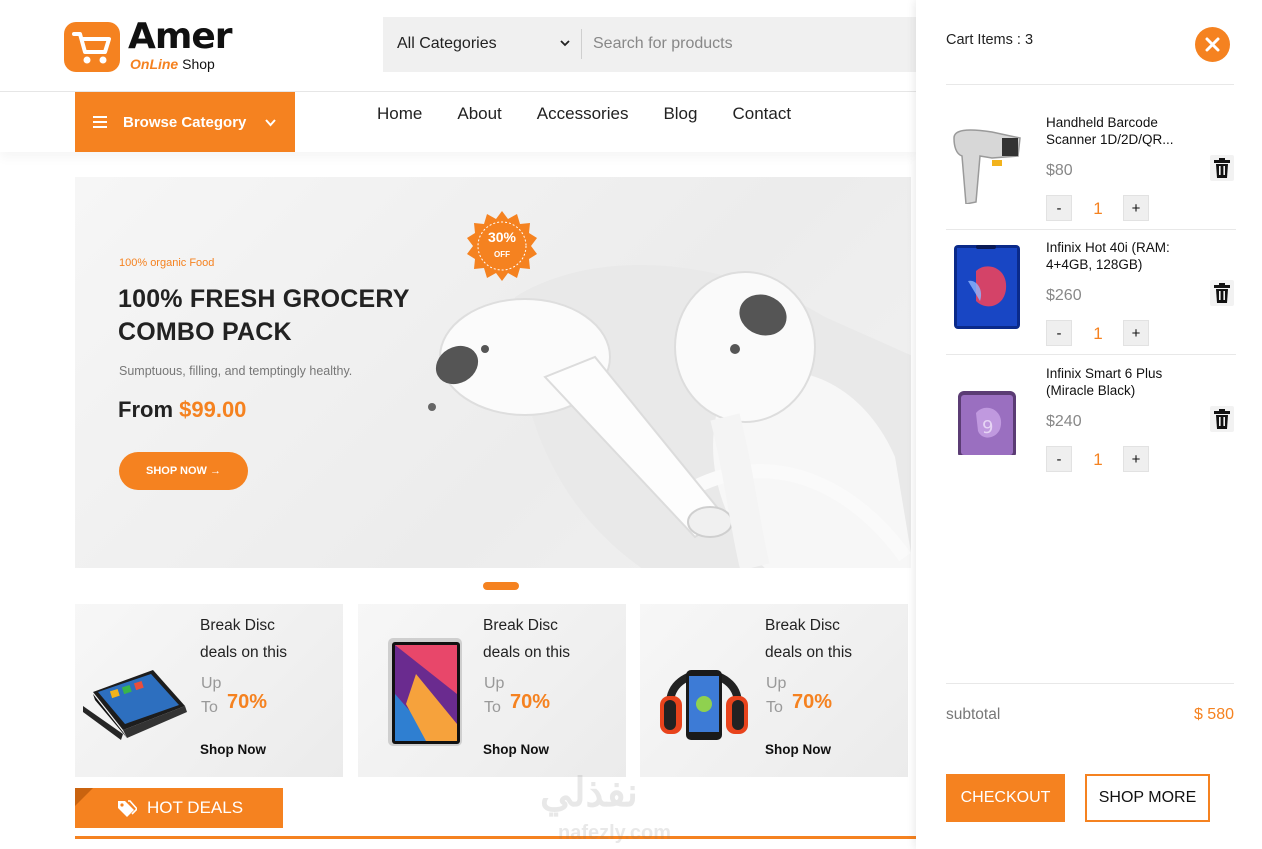  I want to click on nav-accessories: Accessories, so click(583, 114).